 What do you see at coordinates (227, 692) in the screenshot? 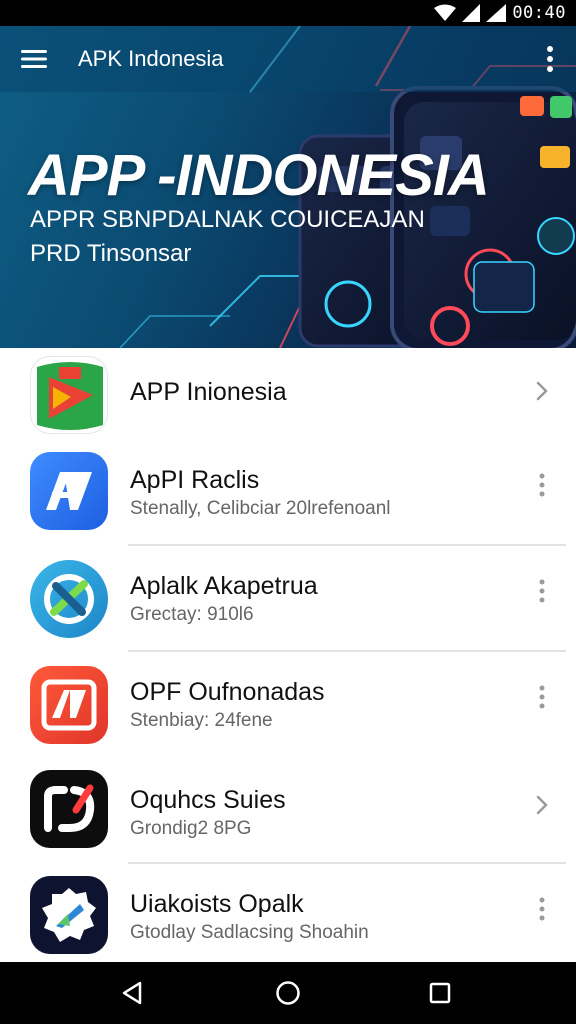
I see `app-name: OPF Oufnonadas` at bounding box center [227, 692].